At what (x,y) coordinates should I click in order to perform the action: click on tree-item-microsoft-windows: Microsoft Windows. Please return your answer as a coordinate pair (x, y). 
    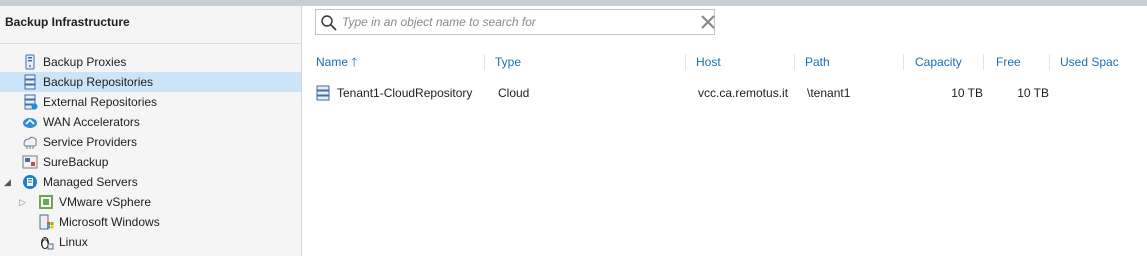
    Looking at the image, I should click on (150, 222).